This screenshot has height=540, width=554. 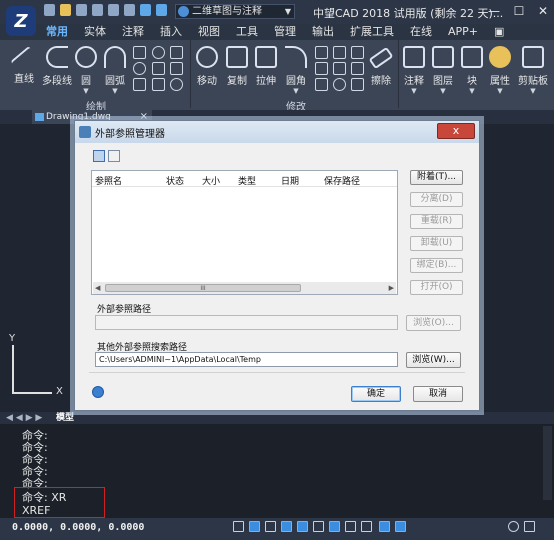 I want to click on scroll-left-icon: ◀, so click(x=97, y=288).